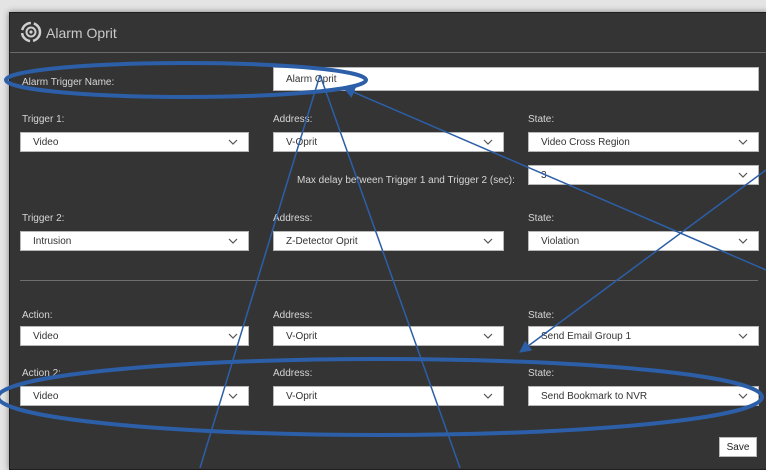 The image size is (766, 470). Describe the element at coordinates (586, 336) in the screenshot. I see `action1-state-value: Send Email Group 1` at that location.